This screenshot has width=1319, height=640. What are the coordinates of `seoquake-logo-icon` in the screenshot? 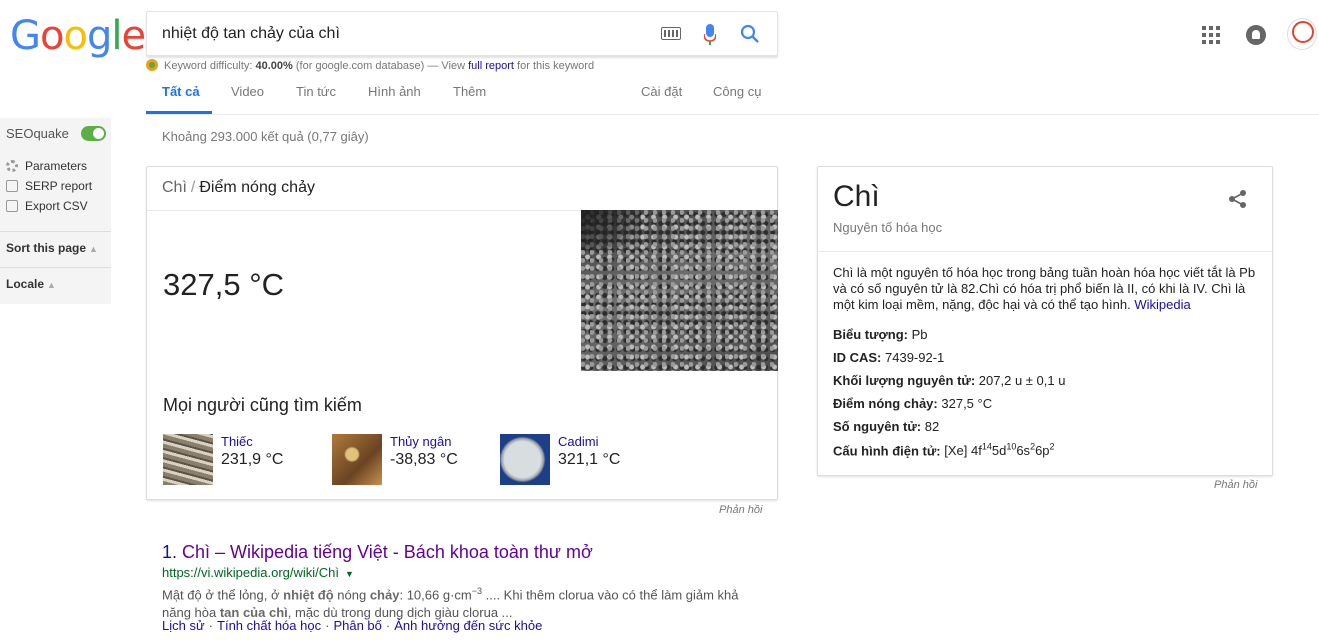 It's located at (152, 65).